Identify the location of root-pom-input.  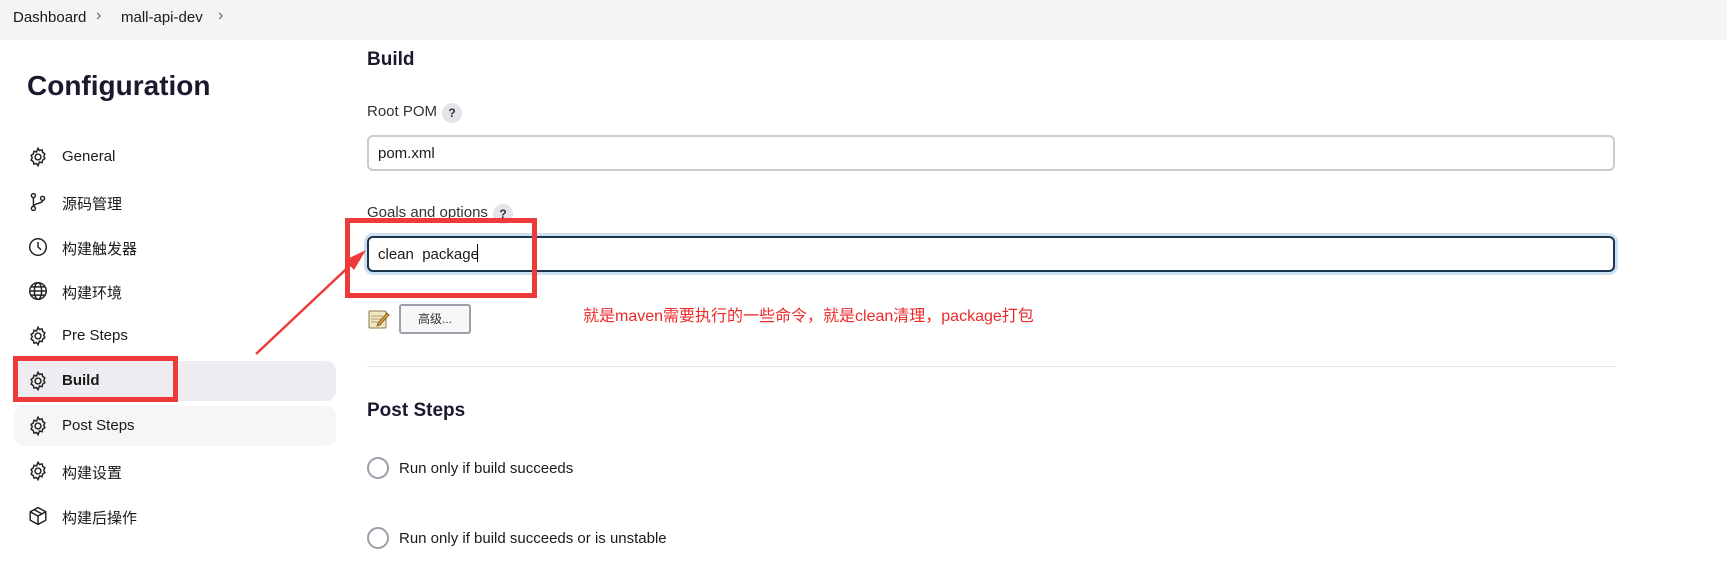
(991, 153).